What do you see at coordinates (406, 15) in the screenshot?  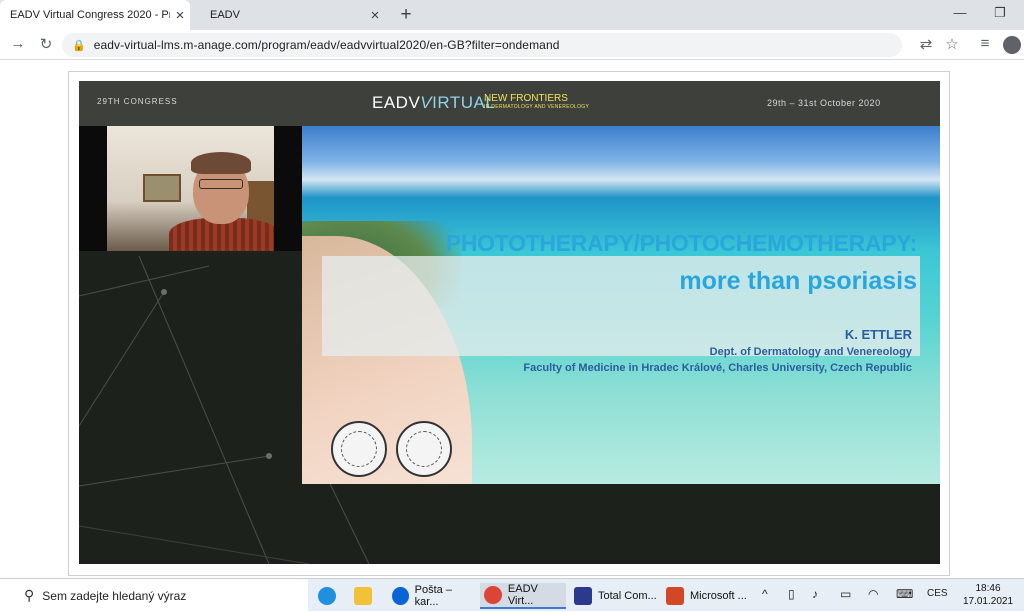 I see `new-tab-icon: +` at bounding box center [406, 15].